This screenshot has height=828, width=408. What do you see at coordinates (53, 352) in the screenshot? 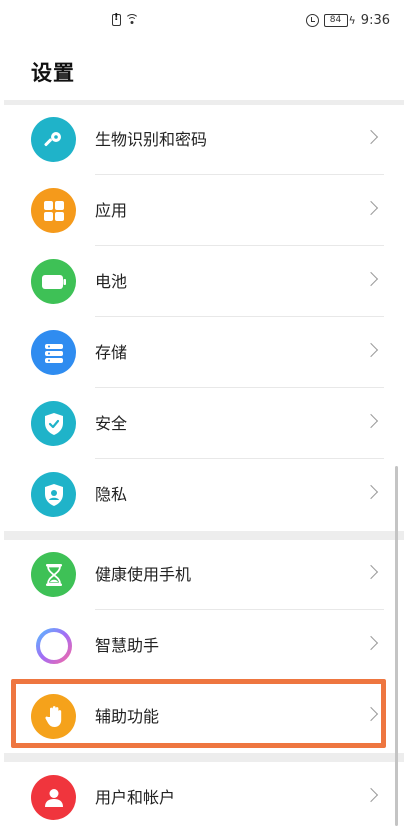
I see `storage-icon` at bounding box center [53, 352].